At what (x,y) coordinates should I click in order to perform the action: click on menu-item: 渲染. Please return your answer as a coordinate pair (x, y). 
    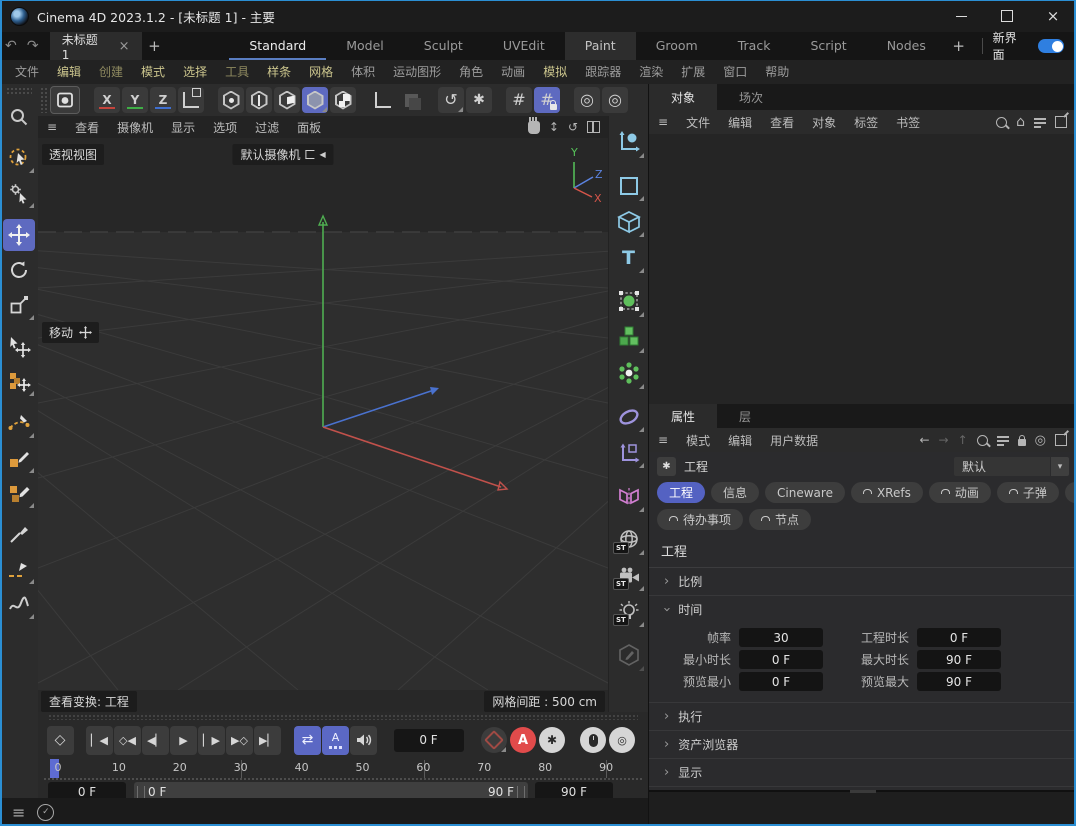
    Looking at the image, I should click on (651, 72).